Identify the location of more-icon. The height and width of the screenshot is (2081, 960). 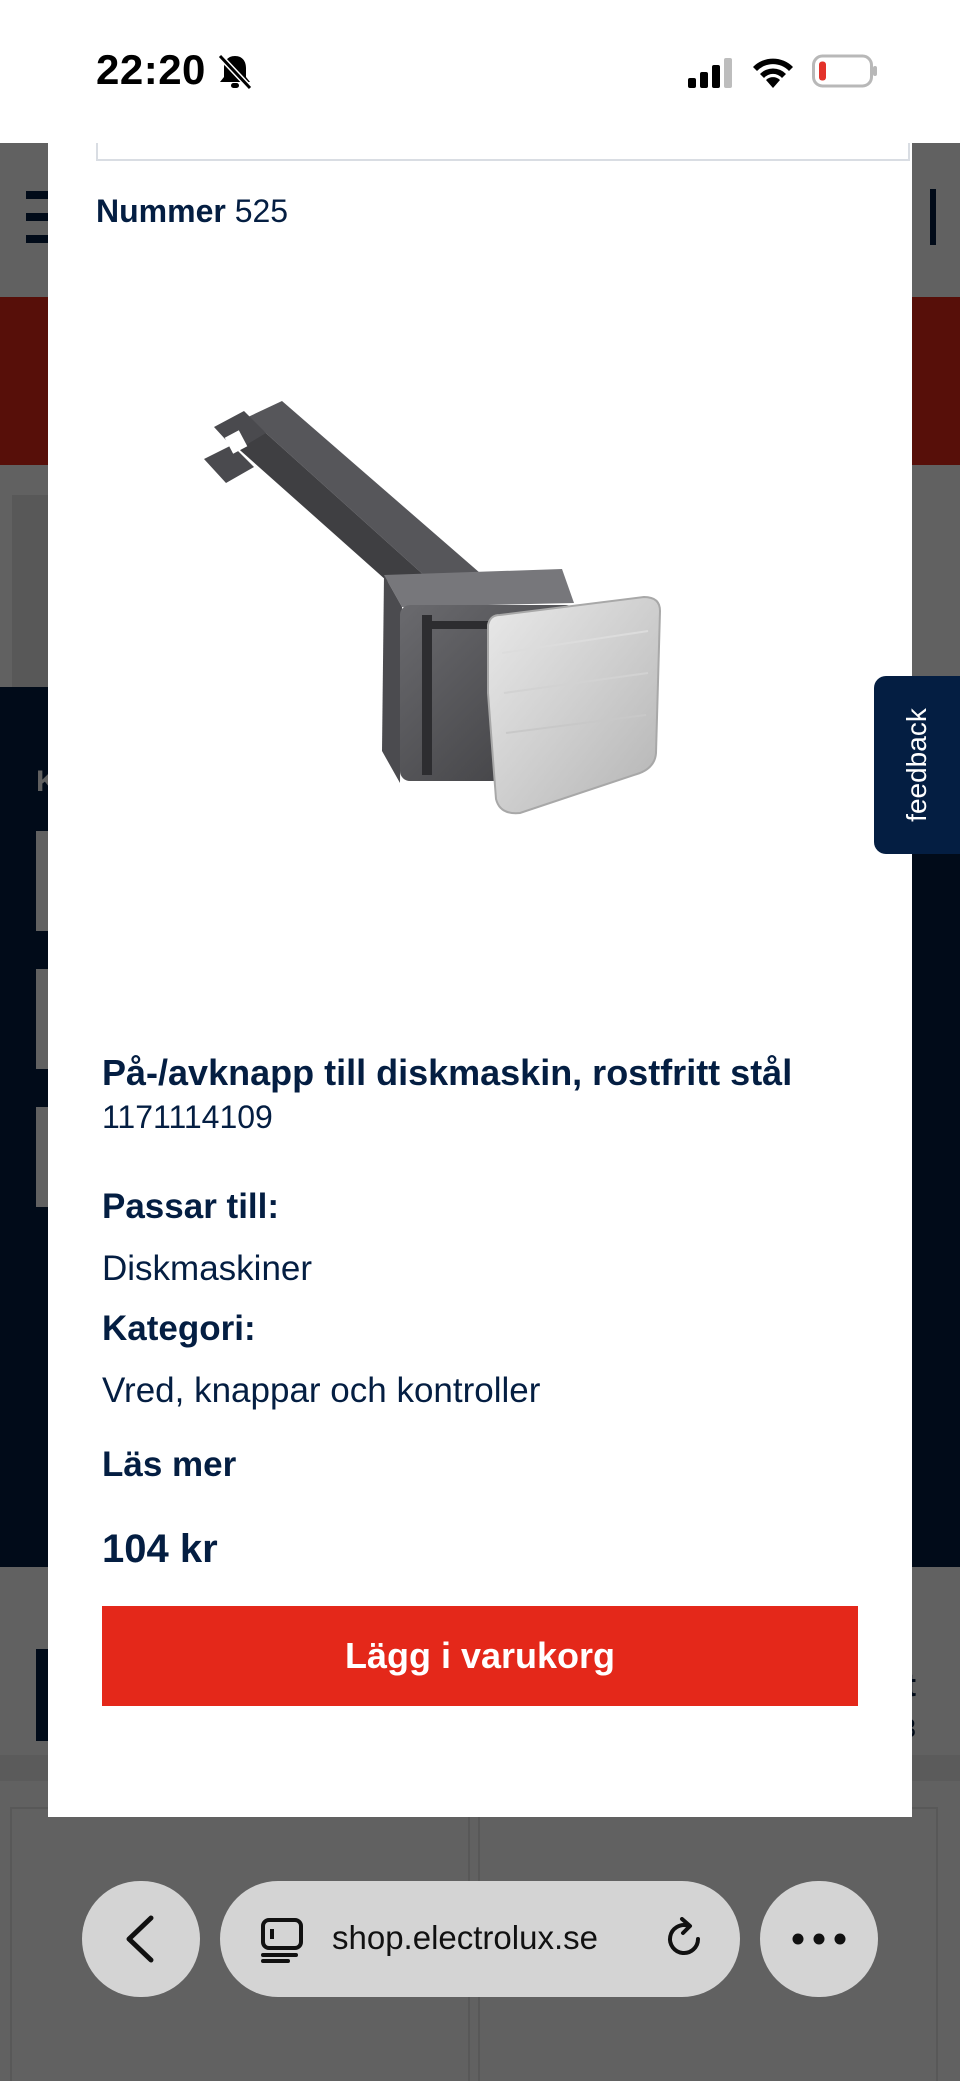
(819, 1939).